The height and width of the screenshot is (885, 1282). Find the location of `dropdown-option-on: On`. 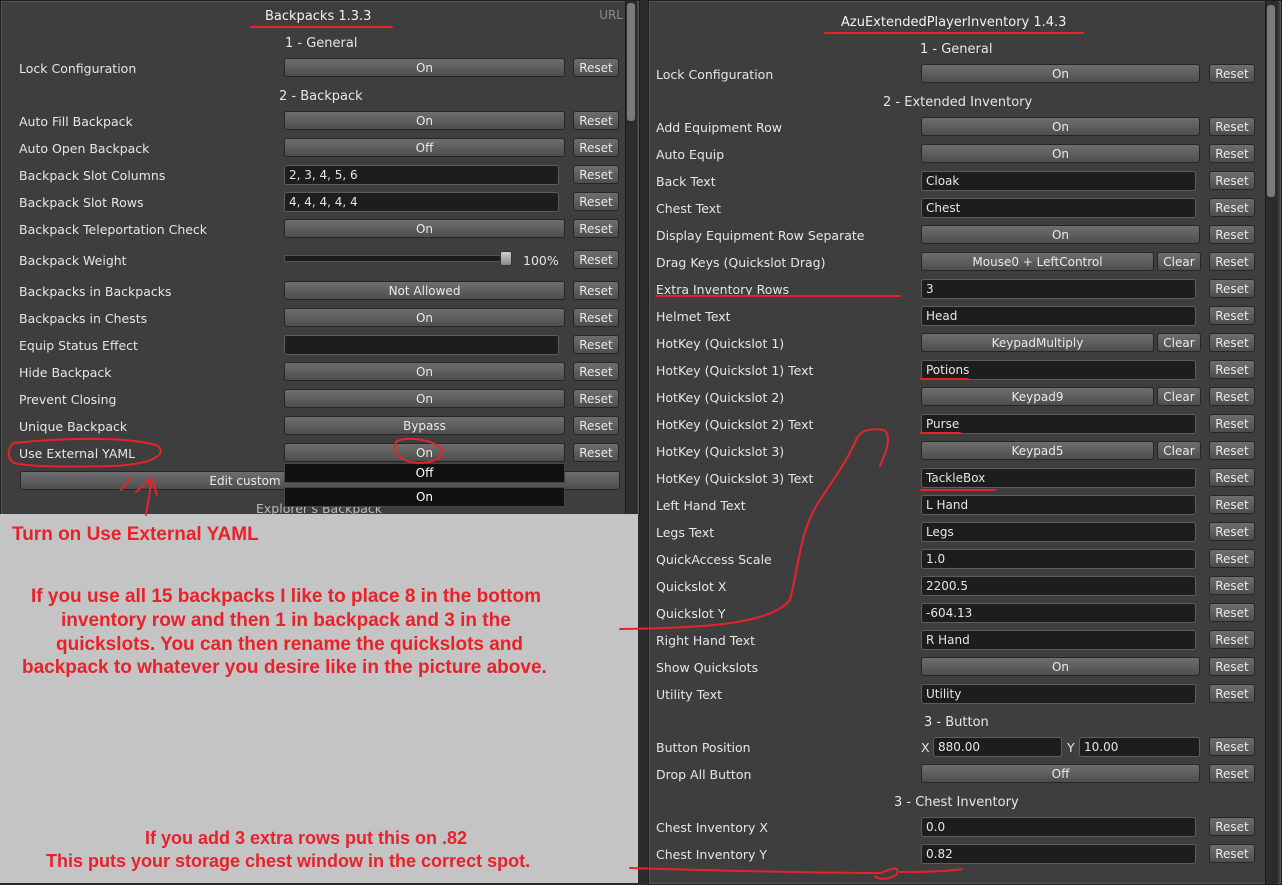

dropdown-option-on: On is located at coordinates (424, 497).